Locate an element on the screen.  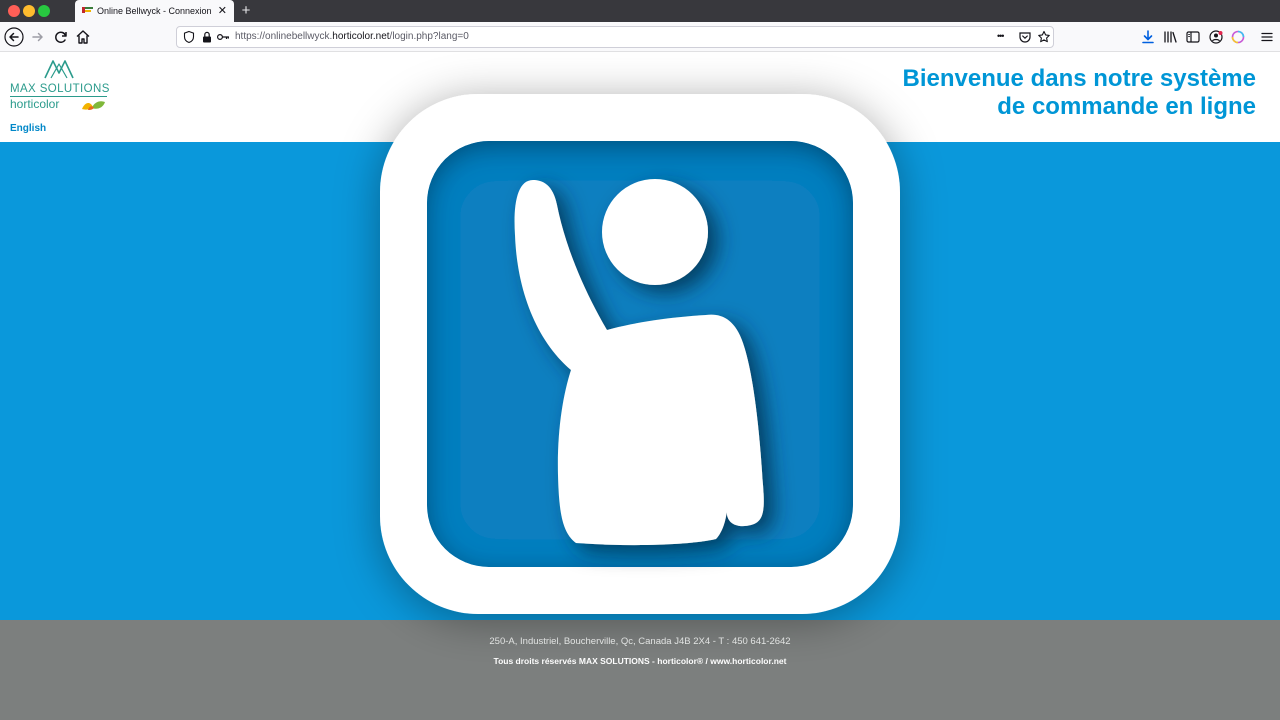
window-maximize-button is located at coordinates (44, 11).